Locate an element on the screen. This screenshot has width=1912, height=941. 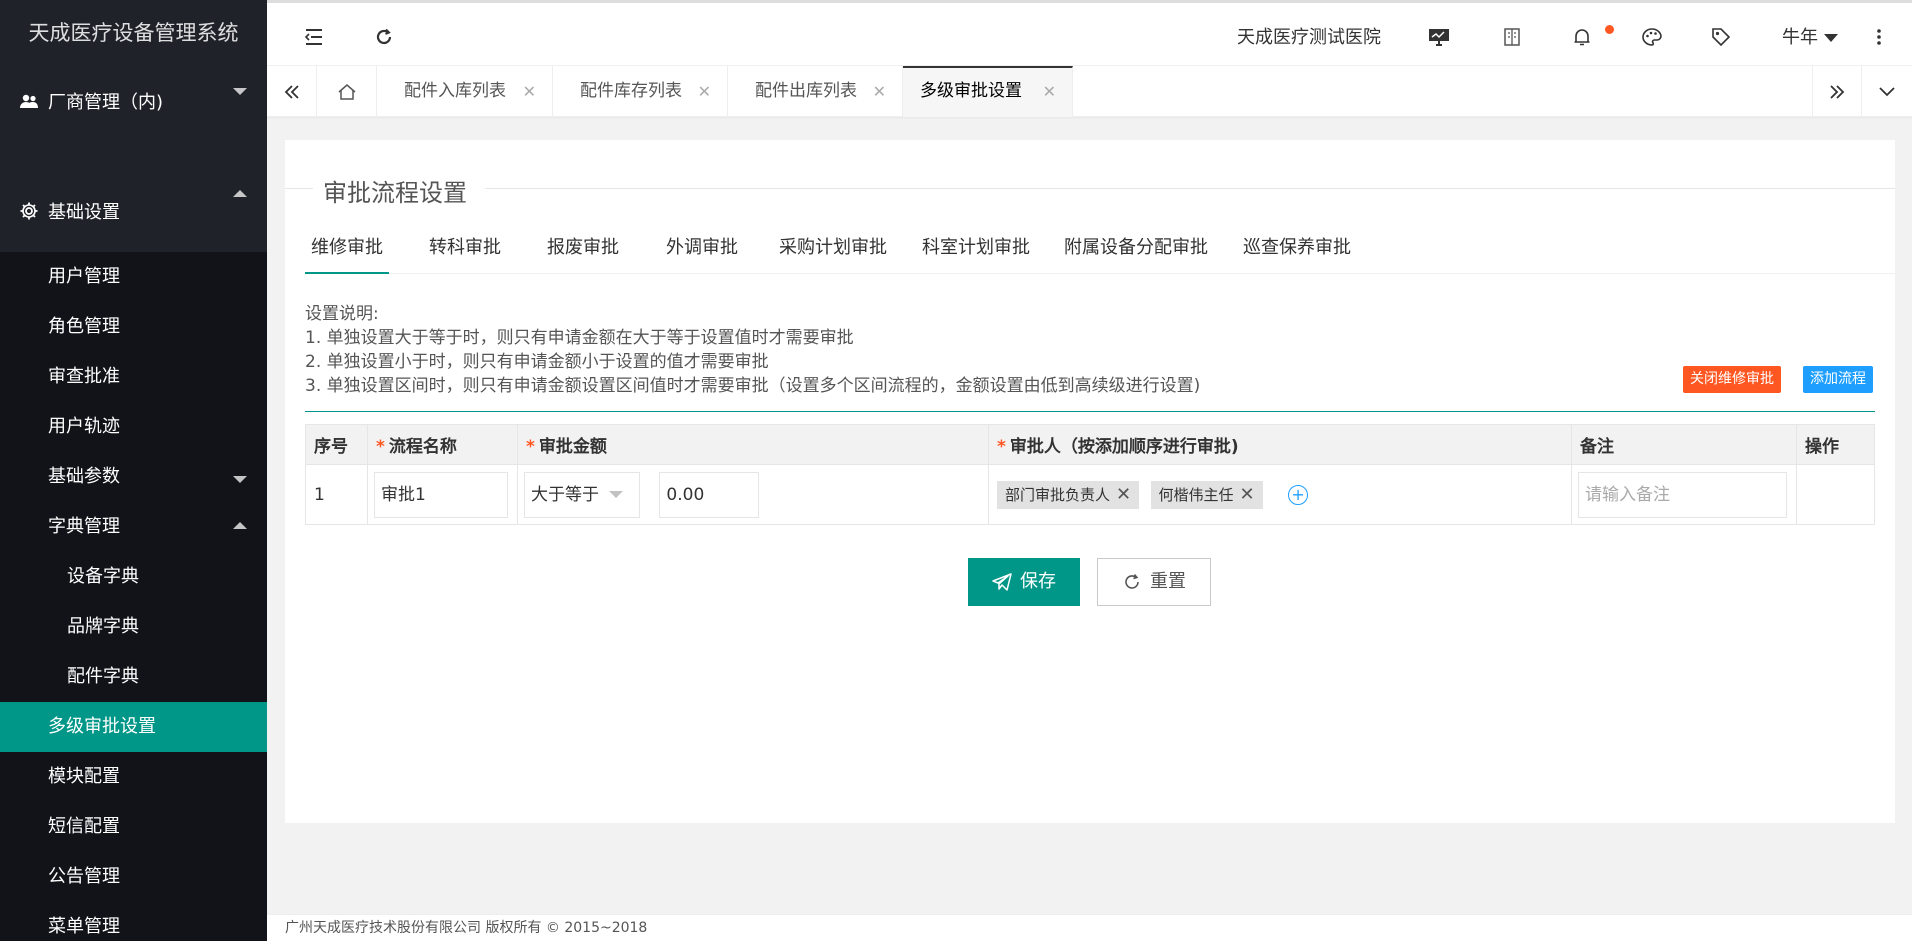
tab-parts-stock: 配件库存列表 ✕ is located at coordinates (640, 91).